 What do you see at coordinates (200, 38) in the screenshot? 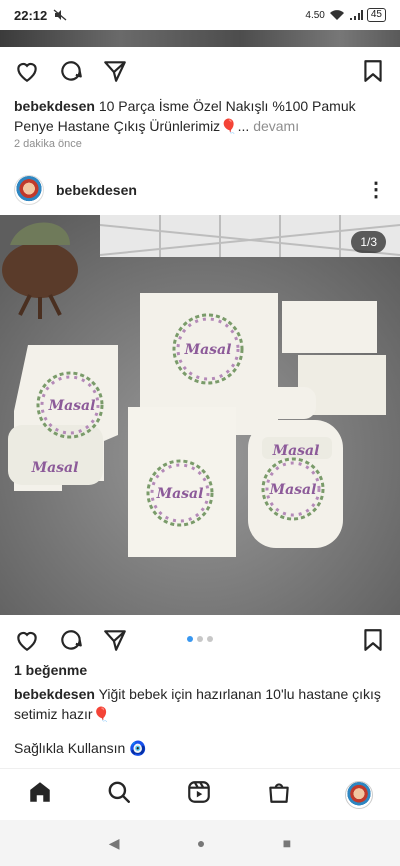
I see `previous-post-image` at bounding box center [200, 38].